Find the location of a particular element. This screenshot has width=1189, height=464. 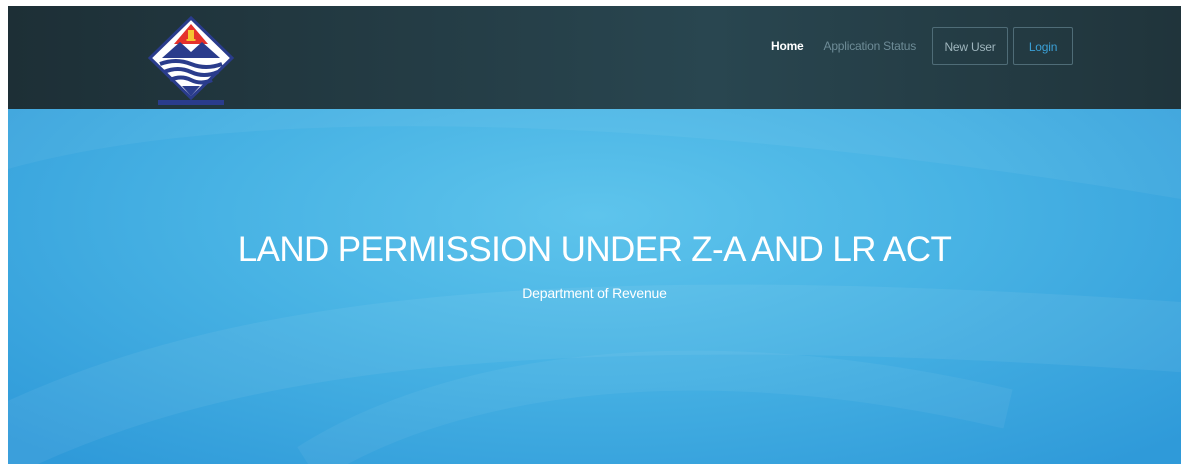

main-nav: Home Application Status New User Login is located at coordinates (922, 46).